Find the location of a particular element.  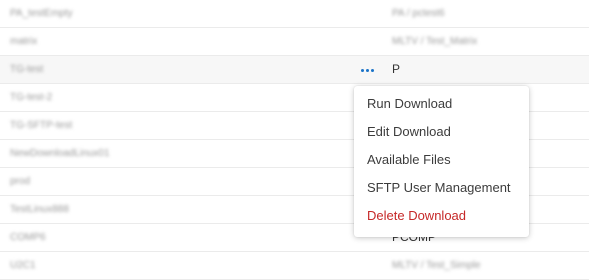

download-name: TG-SFTP-test is located at coordinates (41, 125).